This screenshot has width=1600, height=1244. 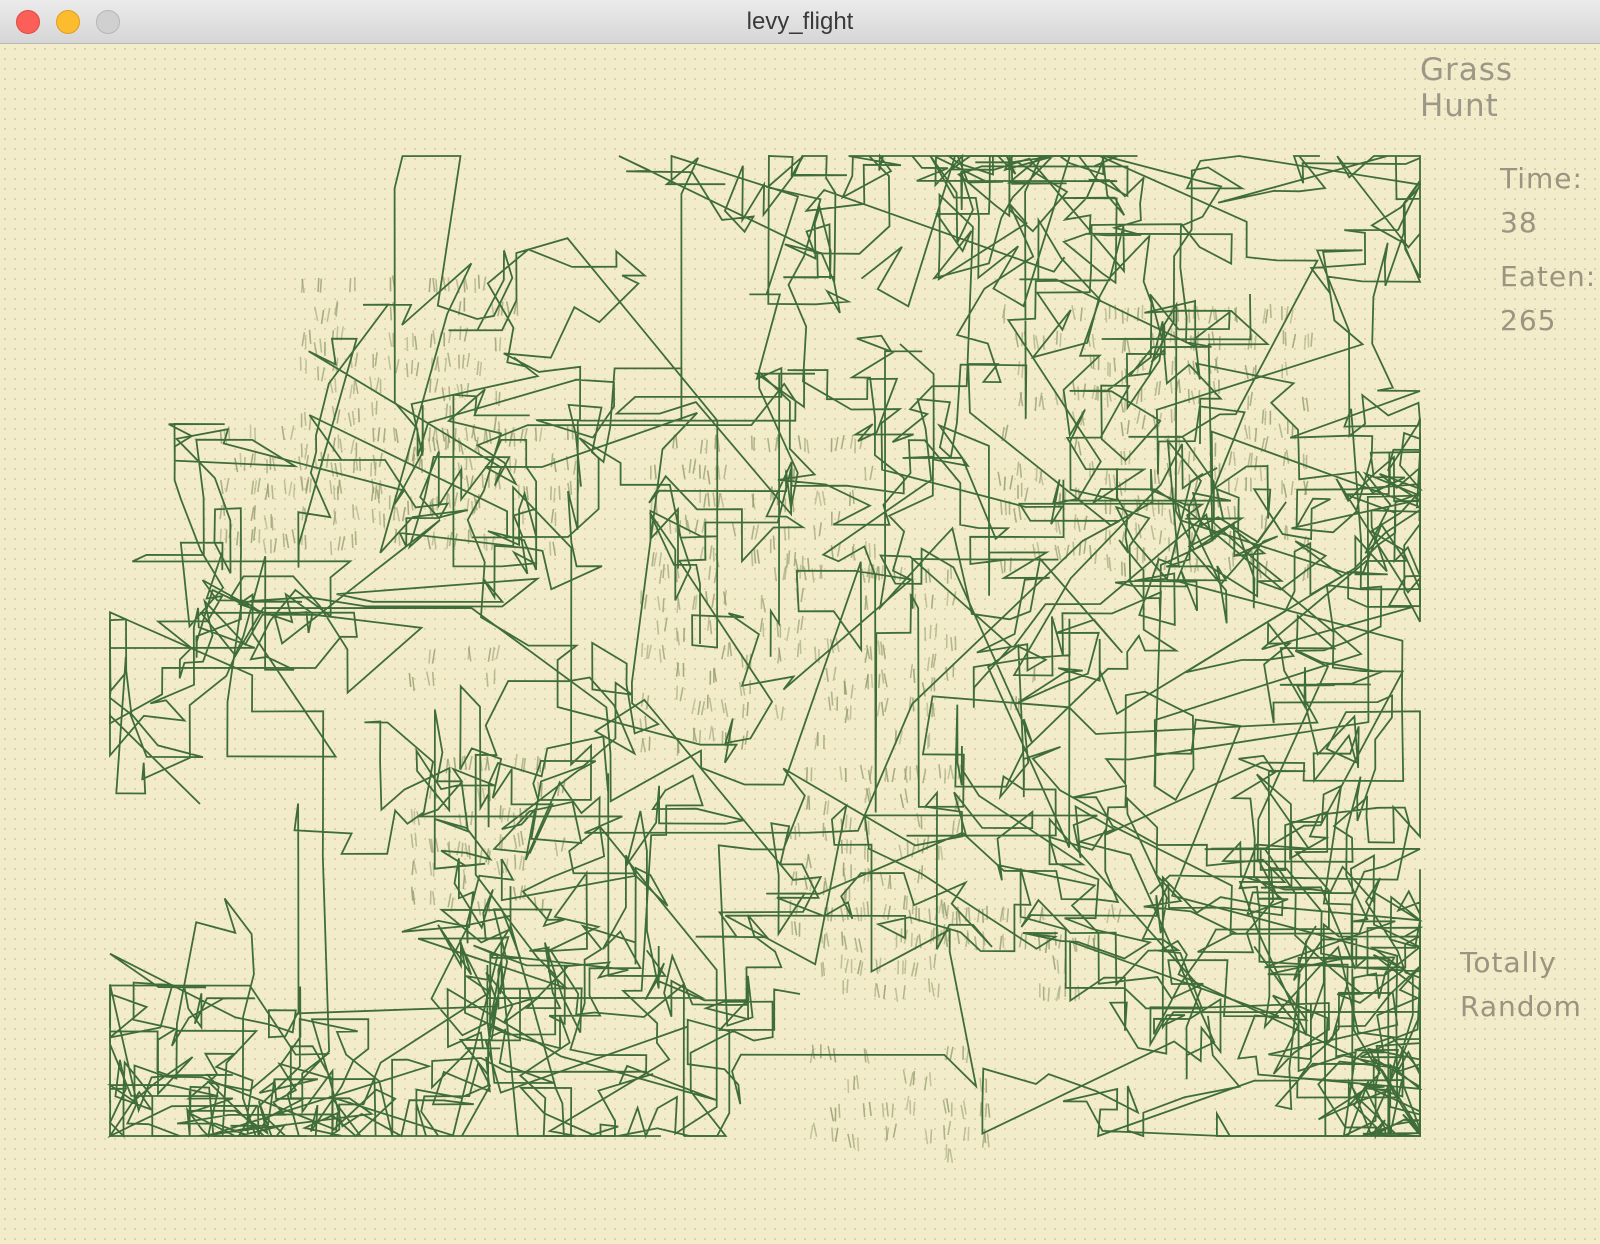 What do you see at coordinates (800, 22) in the screenshot?
I see `window-titlebar: levy_flight` at bounding box center [800, 22].